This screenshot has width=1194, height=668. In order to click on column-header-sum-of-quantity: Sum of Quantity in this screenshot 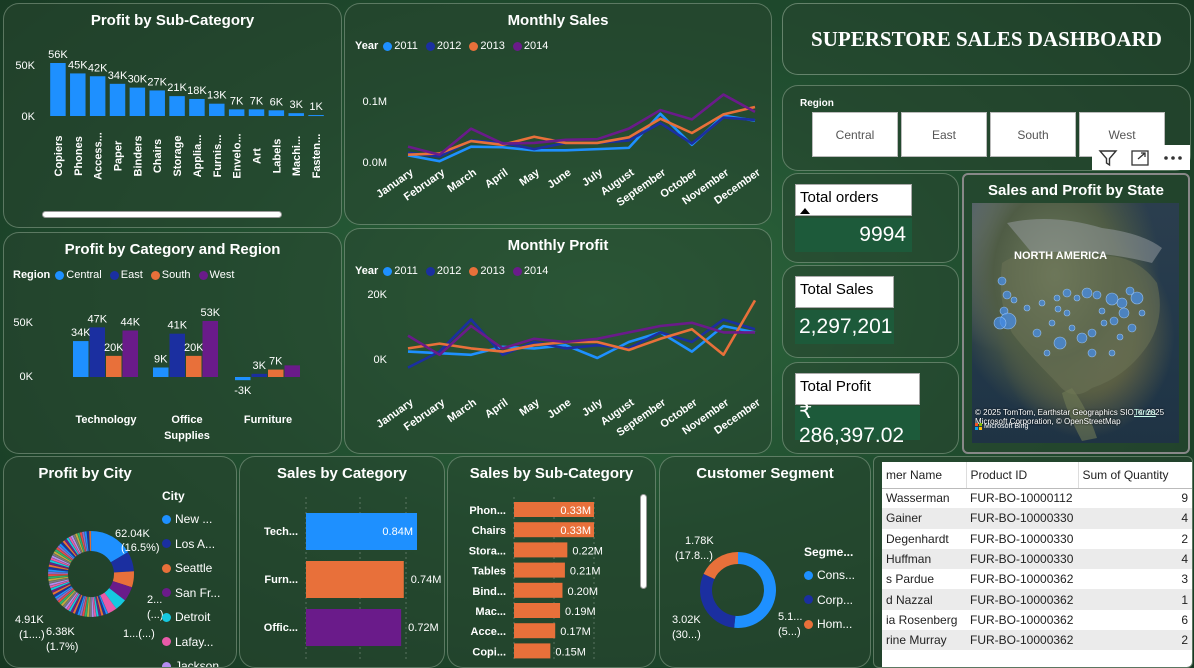, I will do `click(1135, 475)`.